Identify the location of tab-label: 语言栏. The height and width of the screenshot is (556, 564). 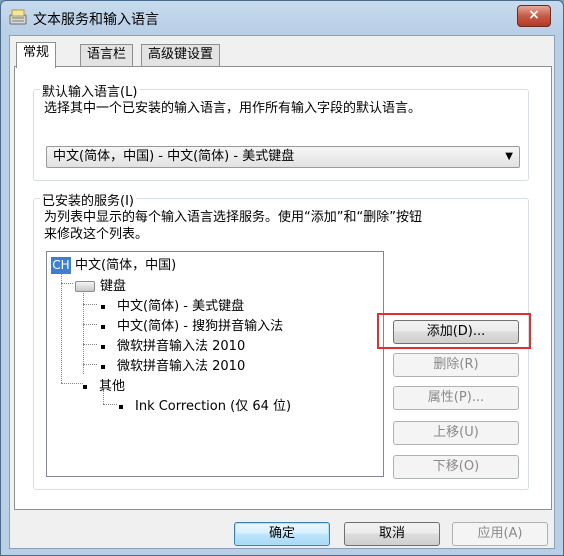
(107, 54).